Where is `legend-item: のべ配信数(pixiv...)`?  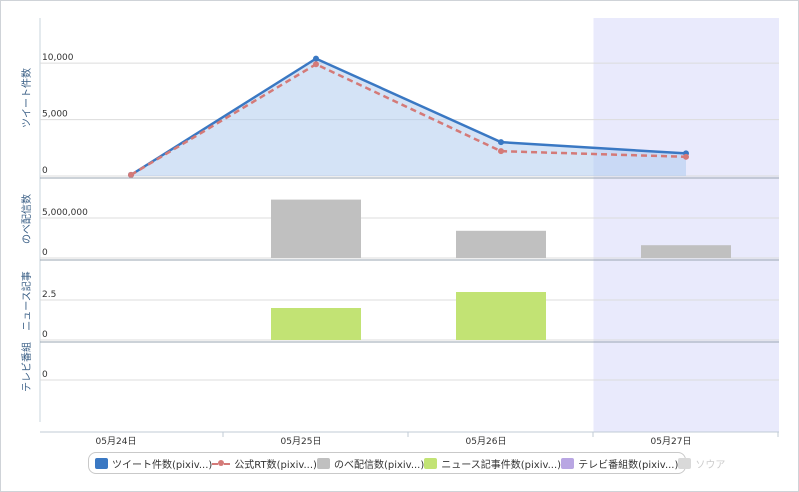 legend-item: のべ配信数(pixiv...) is located at coordinates (370, 463).